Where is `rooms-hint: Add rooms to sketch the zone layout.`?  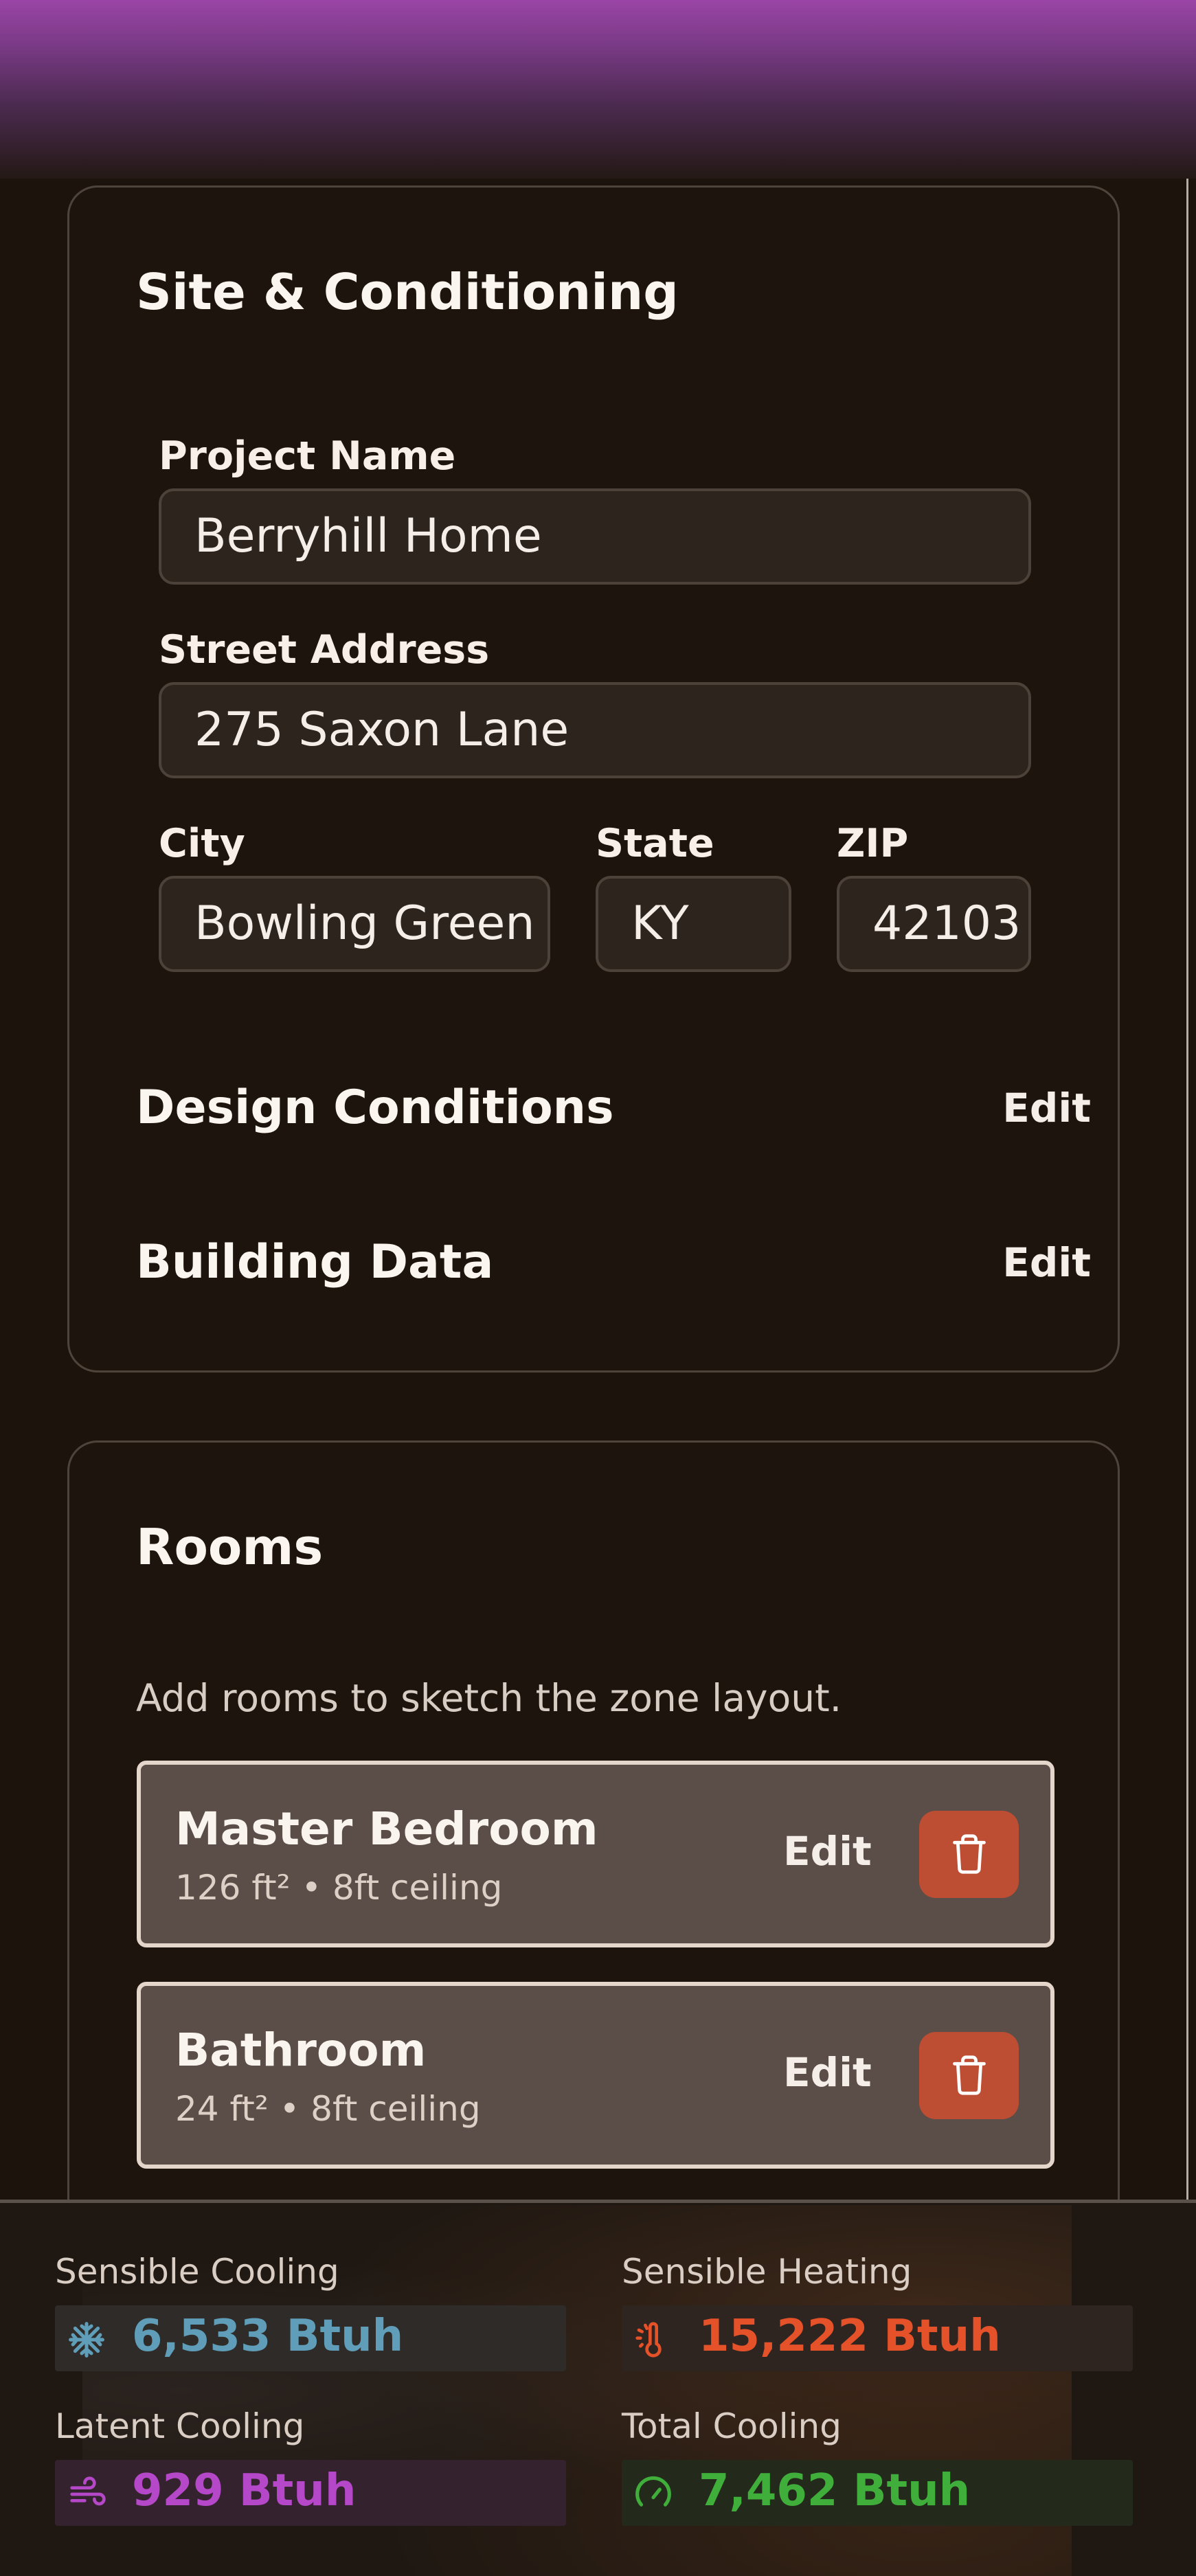
rooms-hint: Add rooms to sketch the zone layout. is located at coordinates (489, 1698).